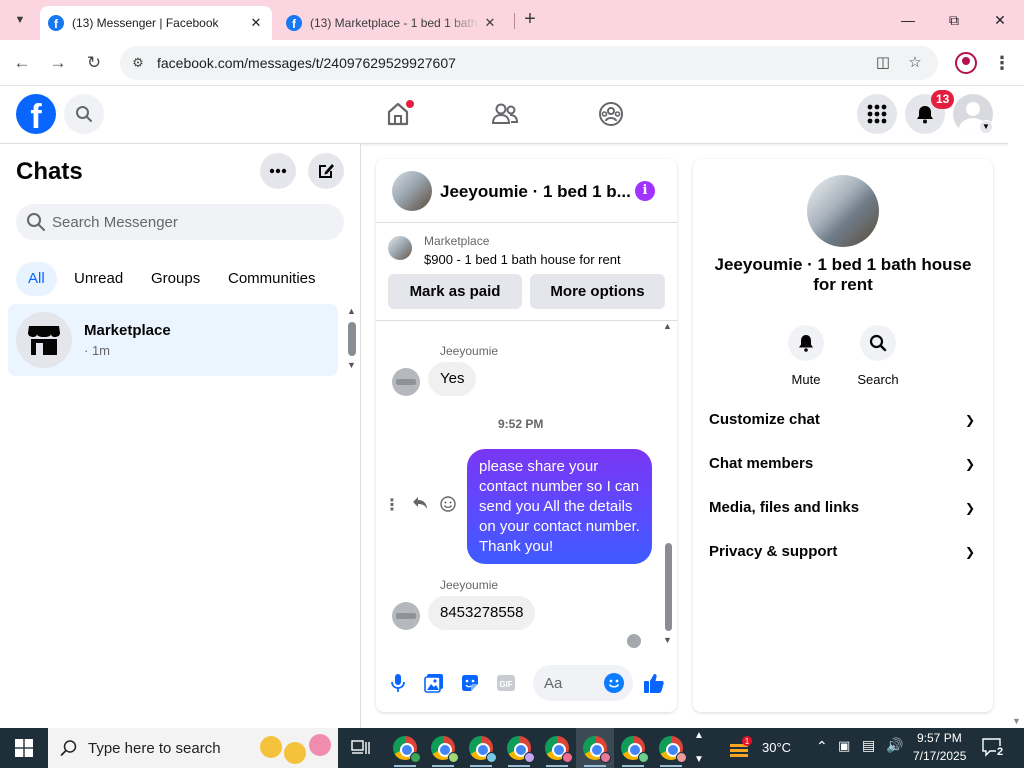 The image size is (1024, 768). I want to click on network-icon: ▤, so click(868, 745).